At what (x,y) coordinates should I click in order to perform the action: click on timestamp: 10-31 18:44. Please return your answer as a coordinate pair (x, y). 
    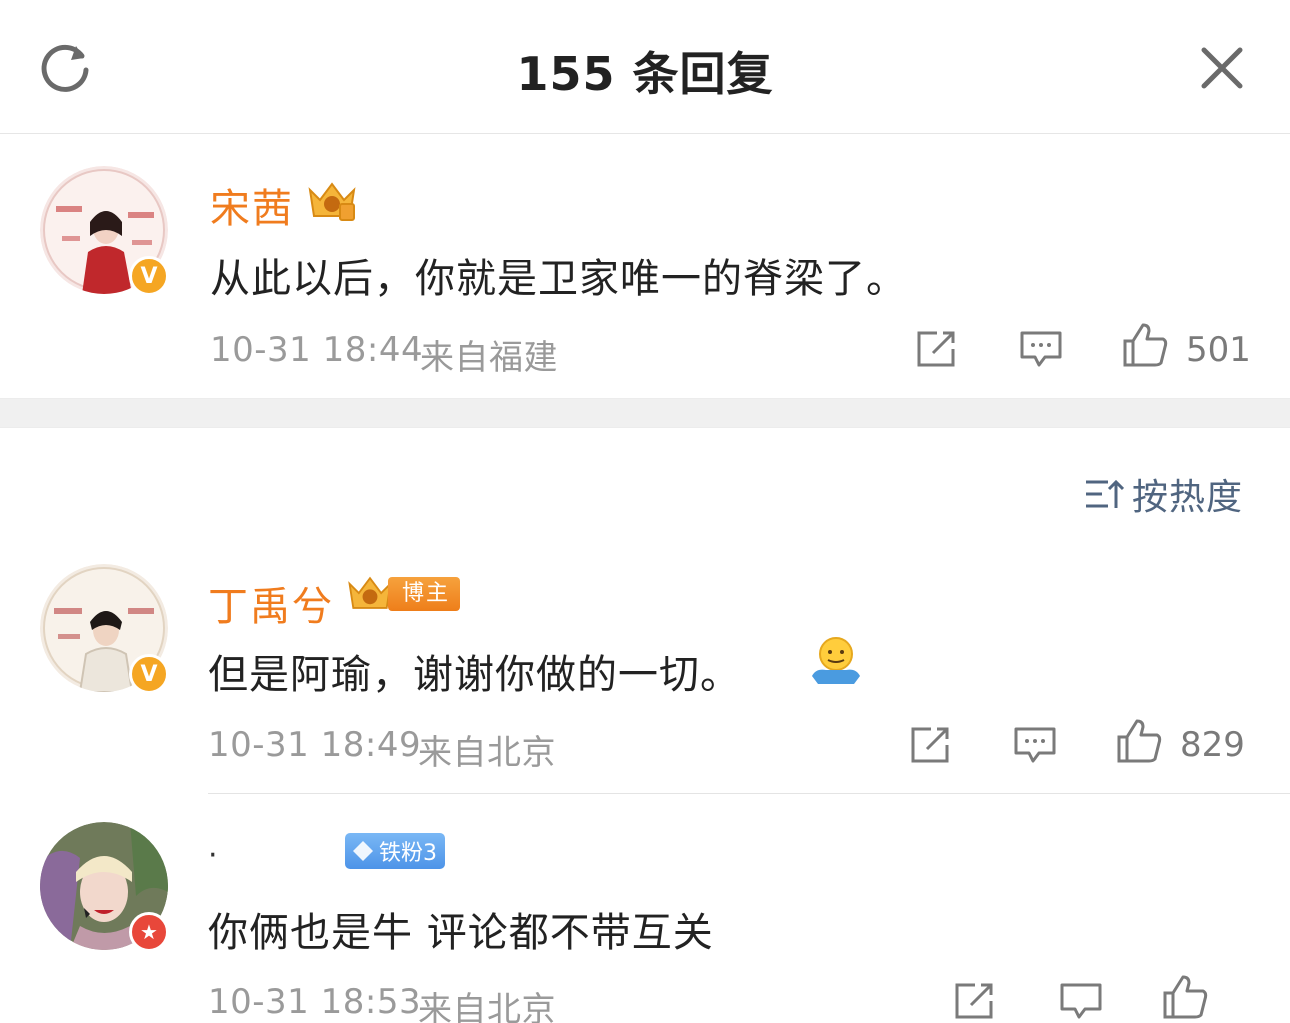
    Looking at the image, I should click on (317, 350).